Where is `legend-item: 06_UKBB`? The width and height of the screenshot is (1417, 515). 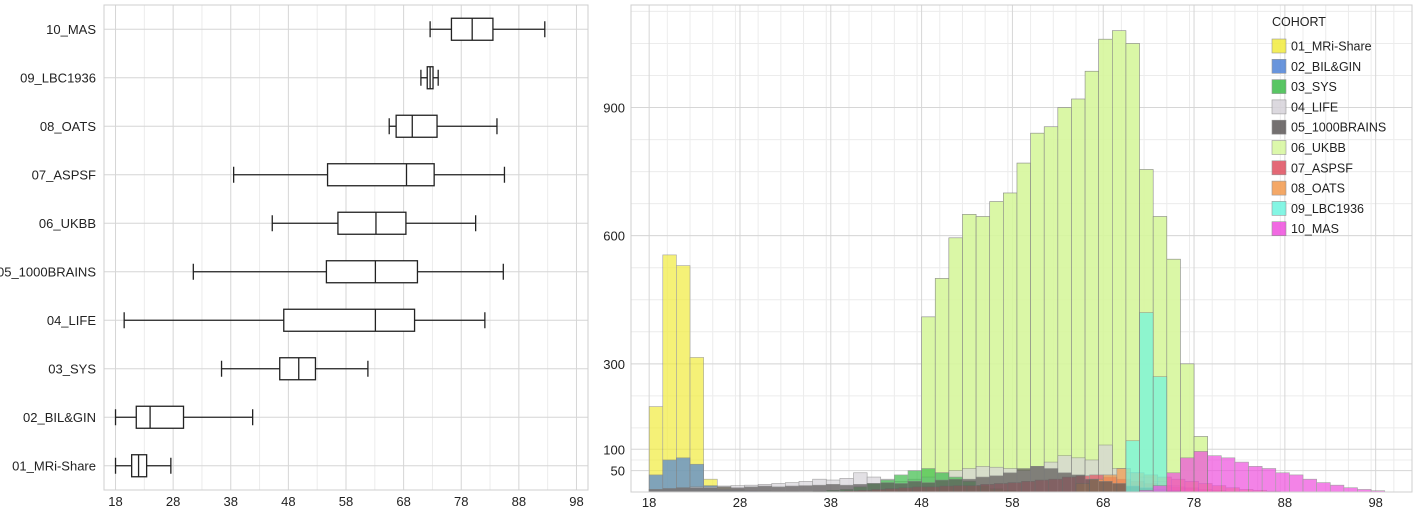
legend-item: 06_UKBB is located at coordinates (1309, 148).